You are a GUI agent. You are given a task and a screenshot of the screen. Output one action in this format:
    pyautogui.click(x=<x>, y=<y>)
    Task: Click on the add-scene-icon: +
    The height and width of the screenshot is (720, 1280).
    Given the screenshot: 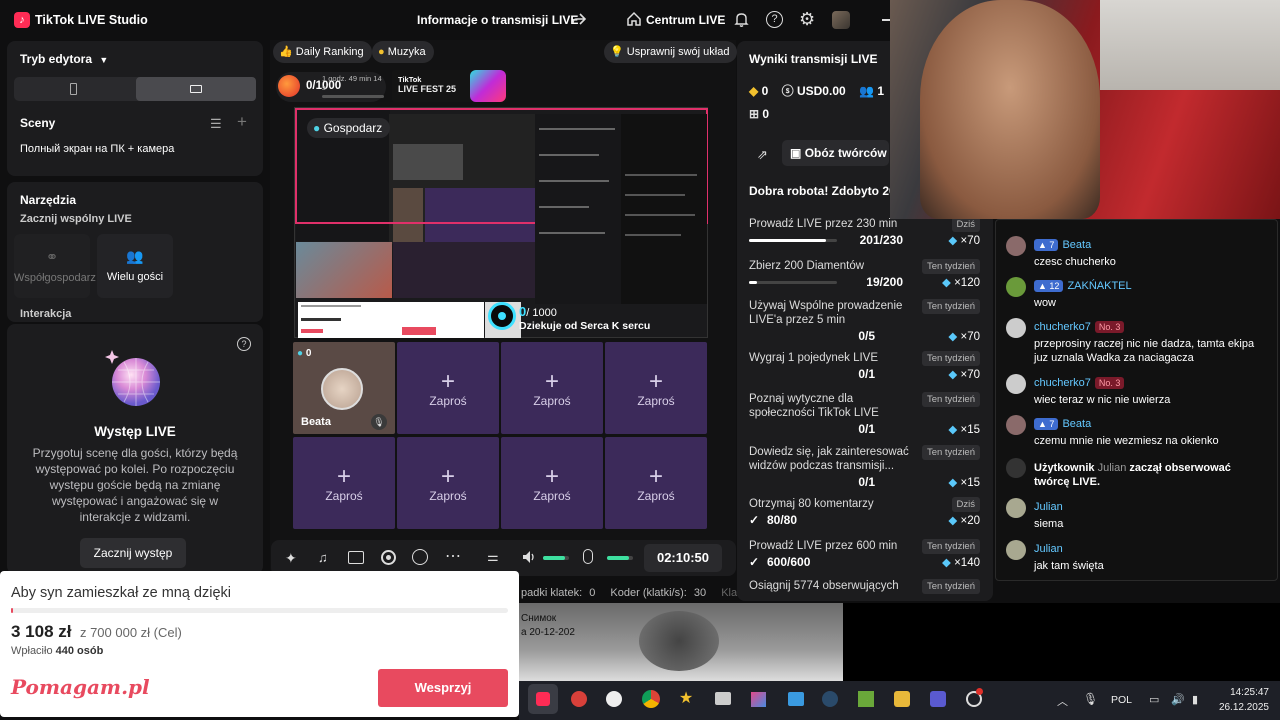 What is the action you would take?
    pyautogui.click(x=242, y=122)
    